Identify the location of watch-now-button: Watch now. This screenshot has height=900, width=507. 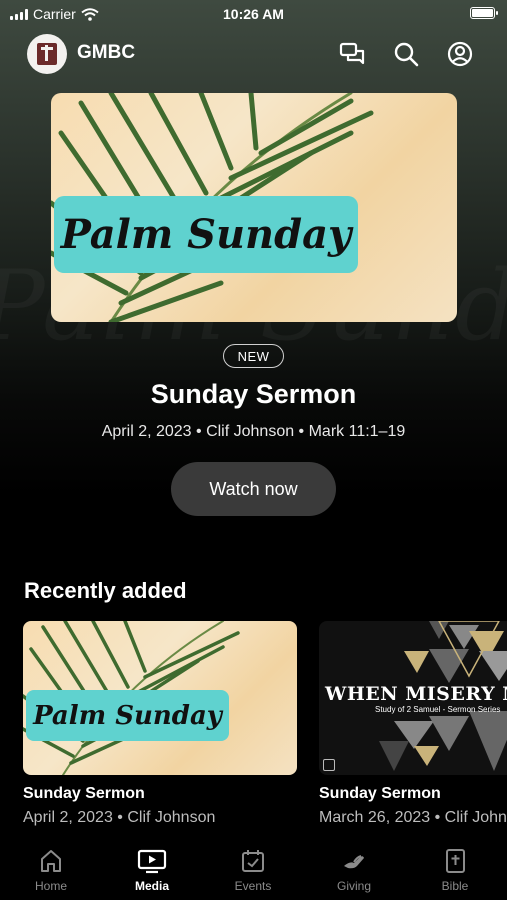
(253, 489).